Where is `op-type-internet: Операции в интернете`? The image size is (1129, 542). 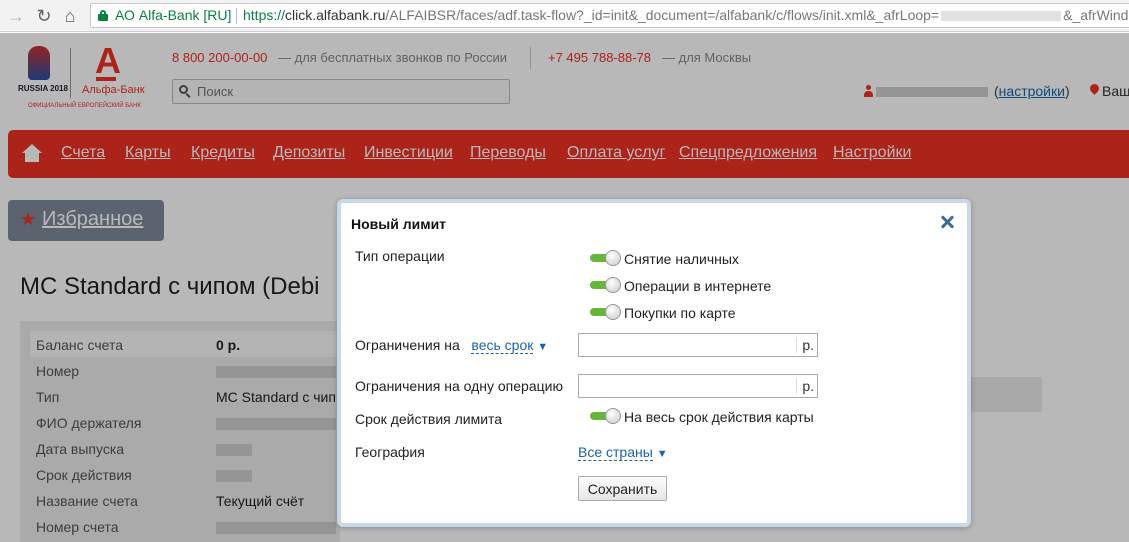 op-type-internet: Операции в интернете is located at coordinates (698, 286).